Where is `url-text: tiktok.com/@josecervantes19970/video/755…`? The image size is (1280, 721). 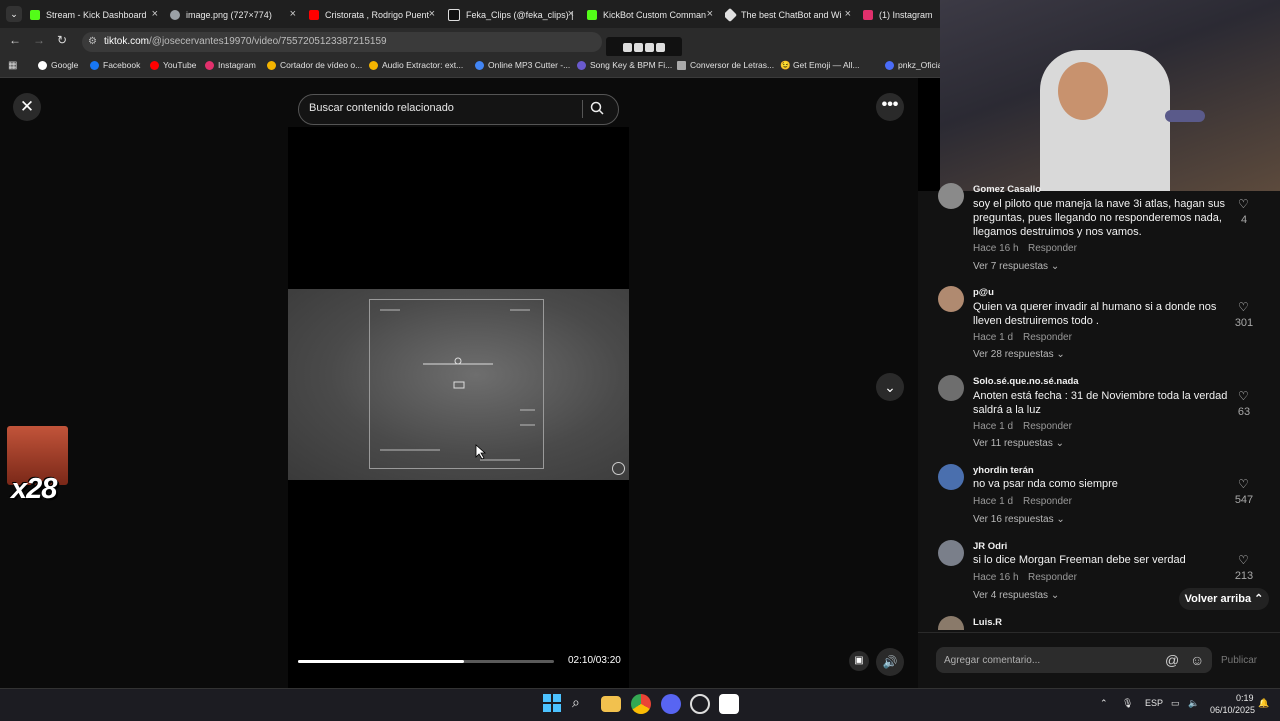 url-text: tiktok.com/@josecervantes19970/video/755… is located at coordinates (245, 41).